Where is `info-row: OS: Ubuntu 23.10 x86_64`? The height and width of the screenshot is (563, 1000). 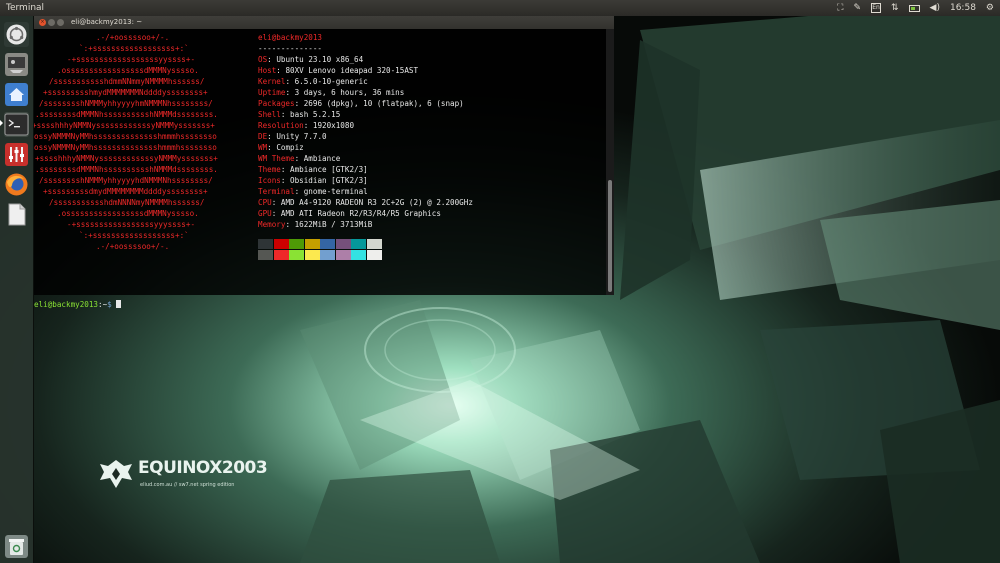
info-row: OS: Ubuntu 23.10 x86_64 is located at coordinates (311, 59).